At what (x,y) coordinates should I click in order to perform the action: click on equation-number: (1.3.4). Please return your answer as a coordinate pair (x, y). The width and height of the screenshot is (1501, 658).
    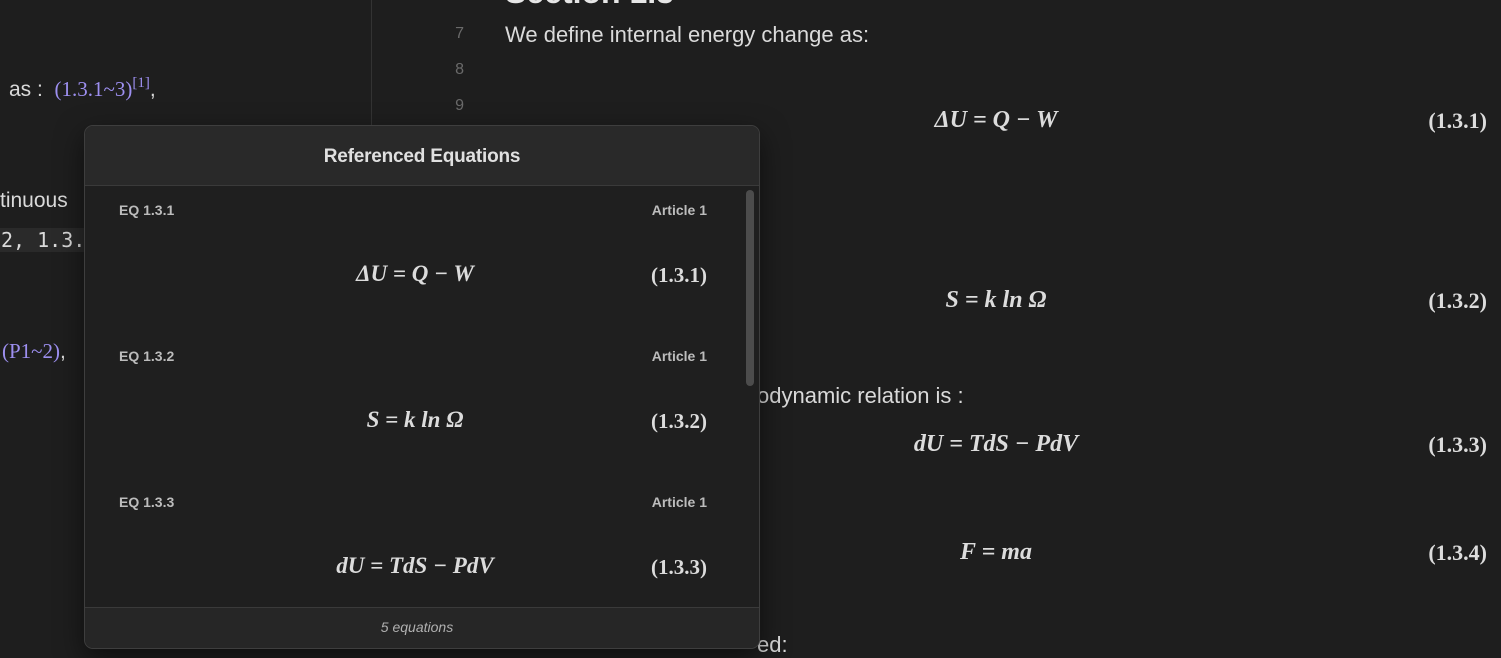
    Looking at the image, I should click on (1457, 552).